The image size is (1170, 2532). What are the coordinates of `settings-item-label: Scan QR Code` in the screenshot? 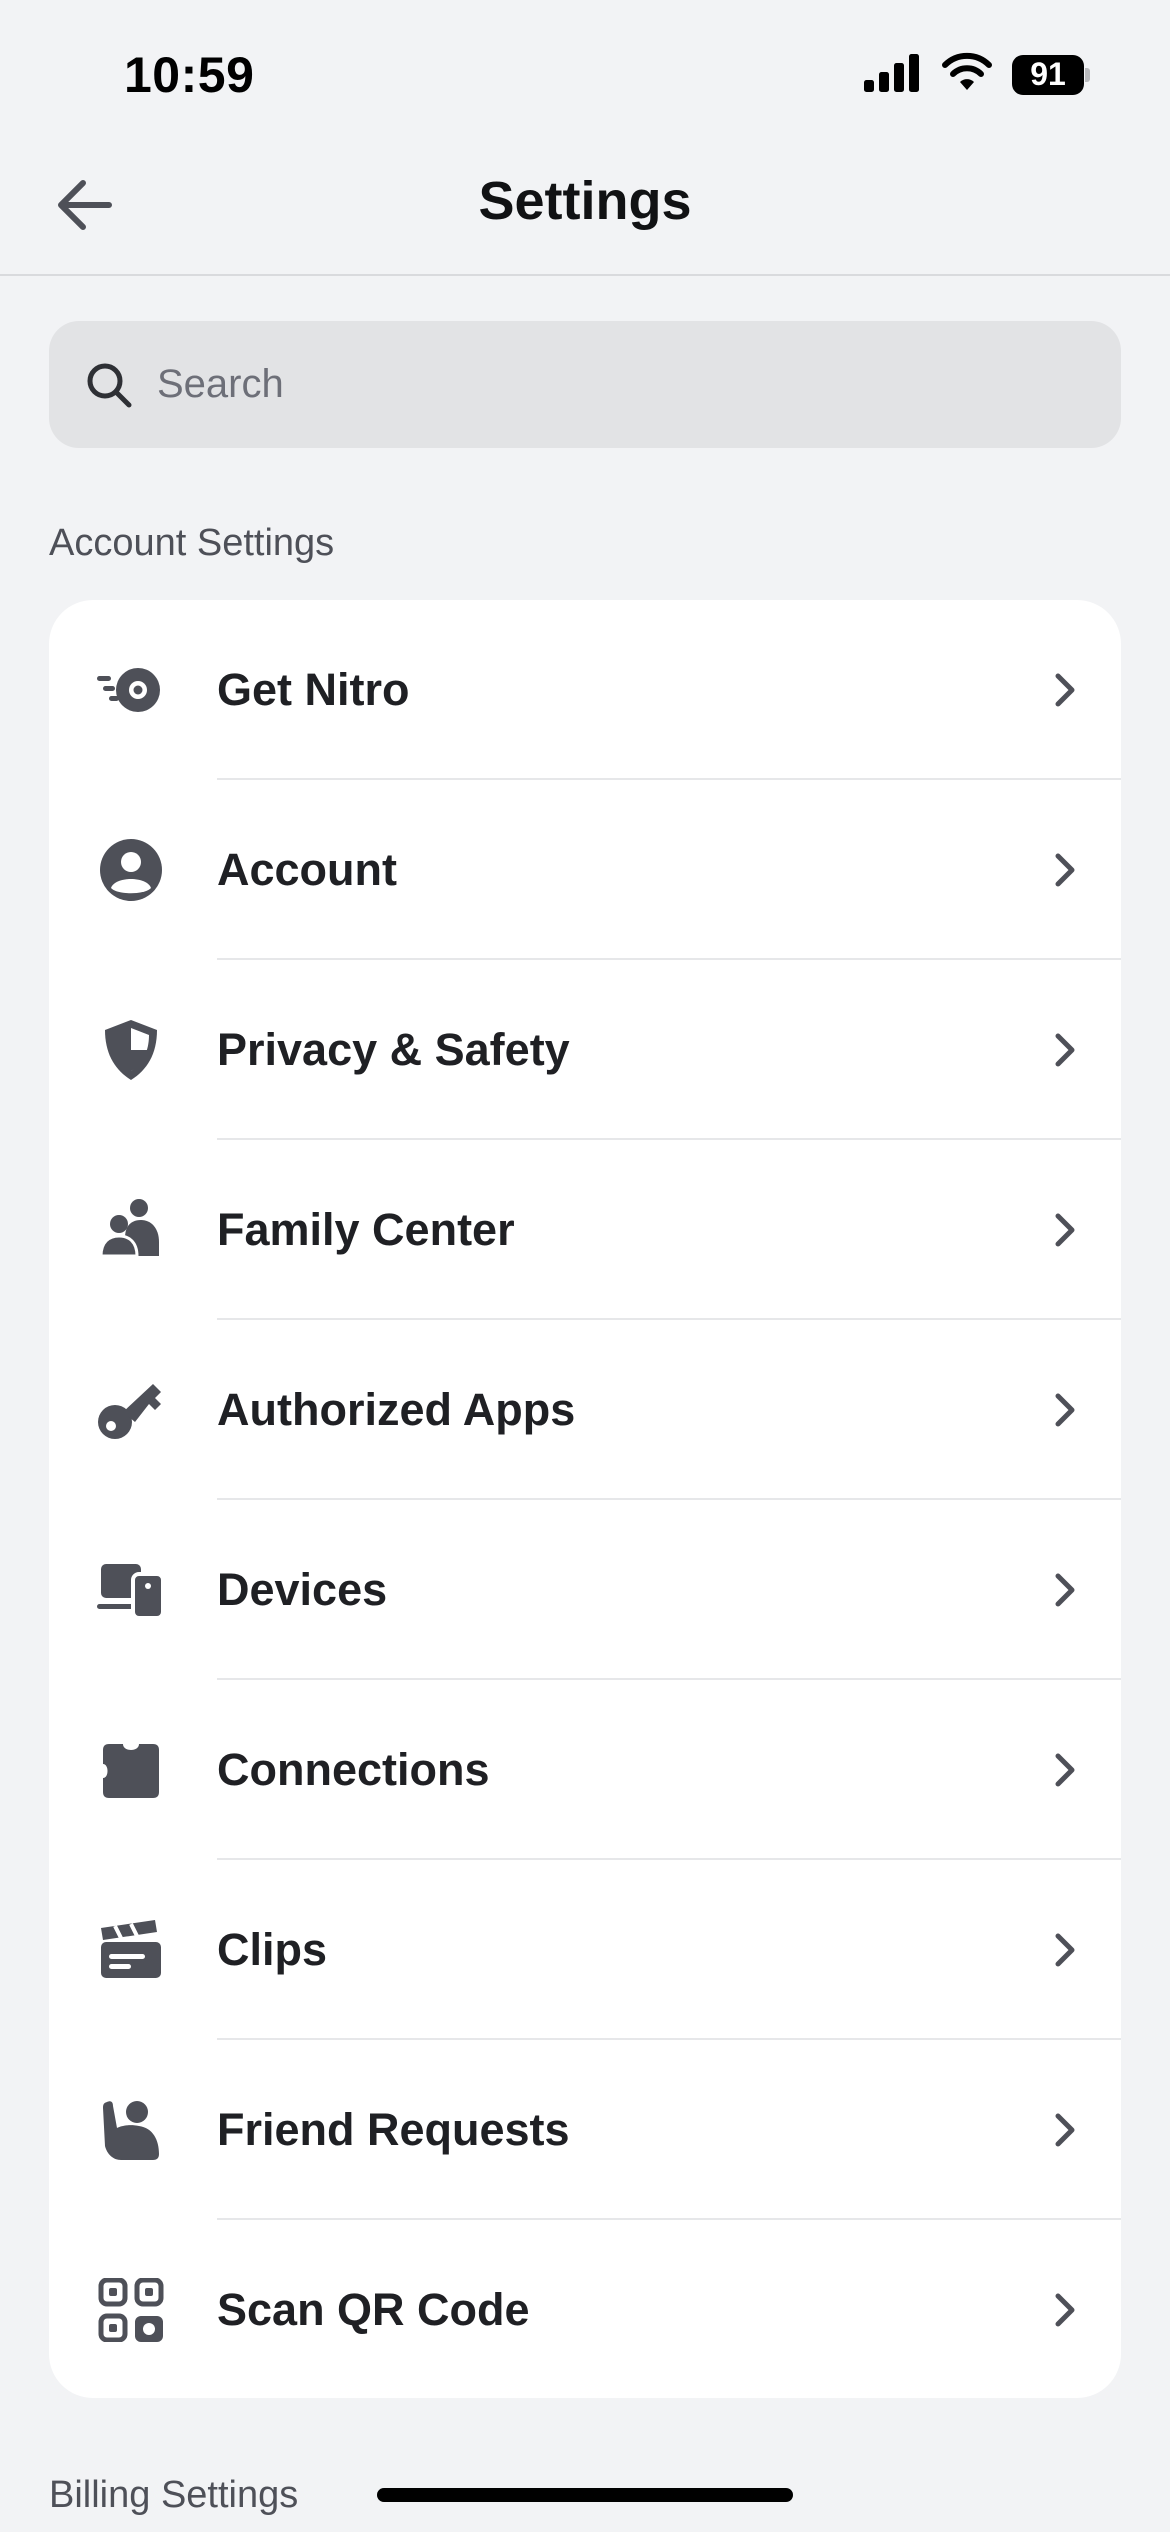 It's located at (373, 2309).